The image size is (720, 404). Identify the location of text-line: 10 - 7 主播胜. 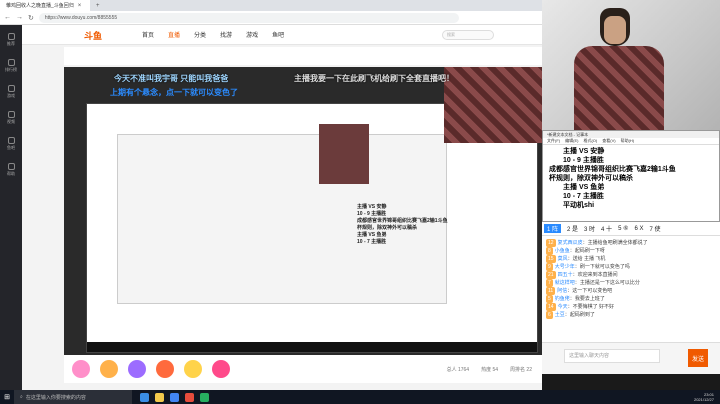
(583, 196).